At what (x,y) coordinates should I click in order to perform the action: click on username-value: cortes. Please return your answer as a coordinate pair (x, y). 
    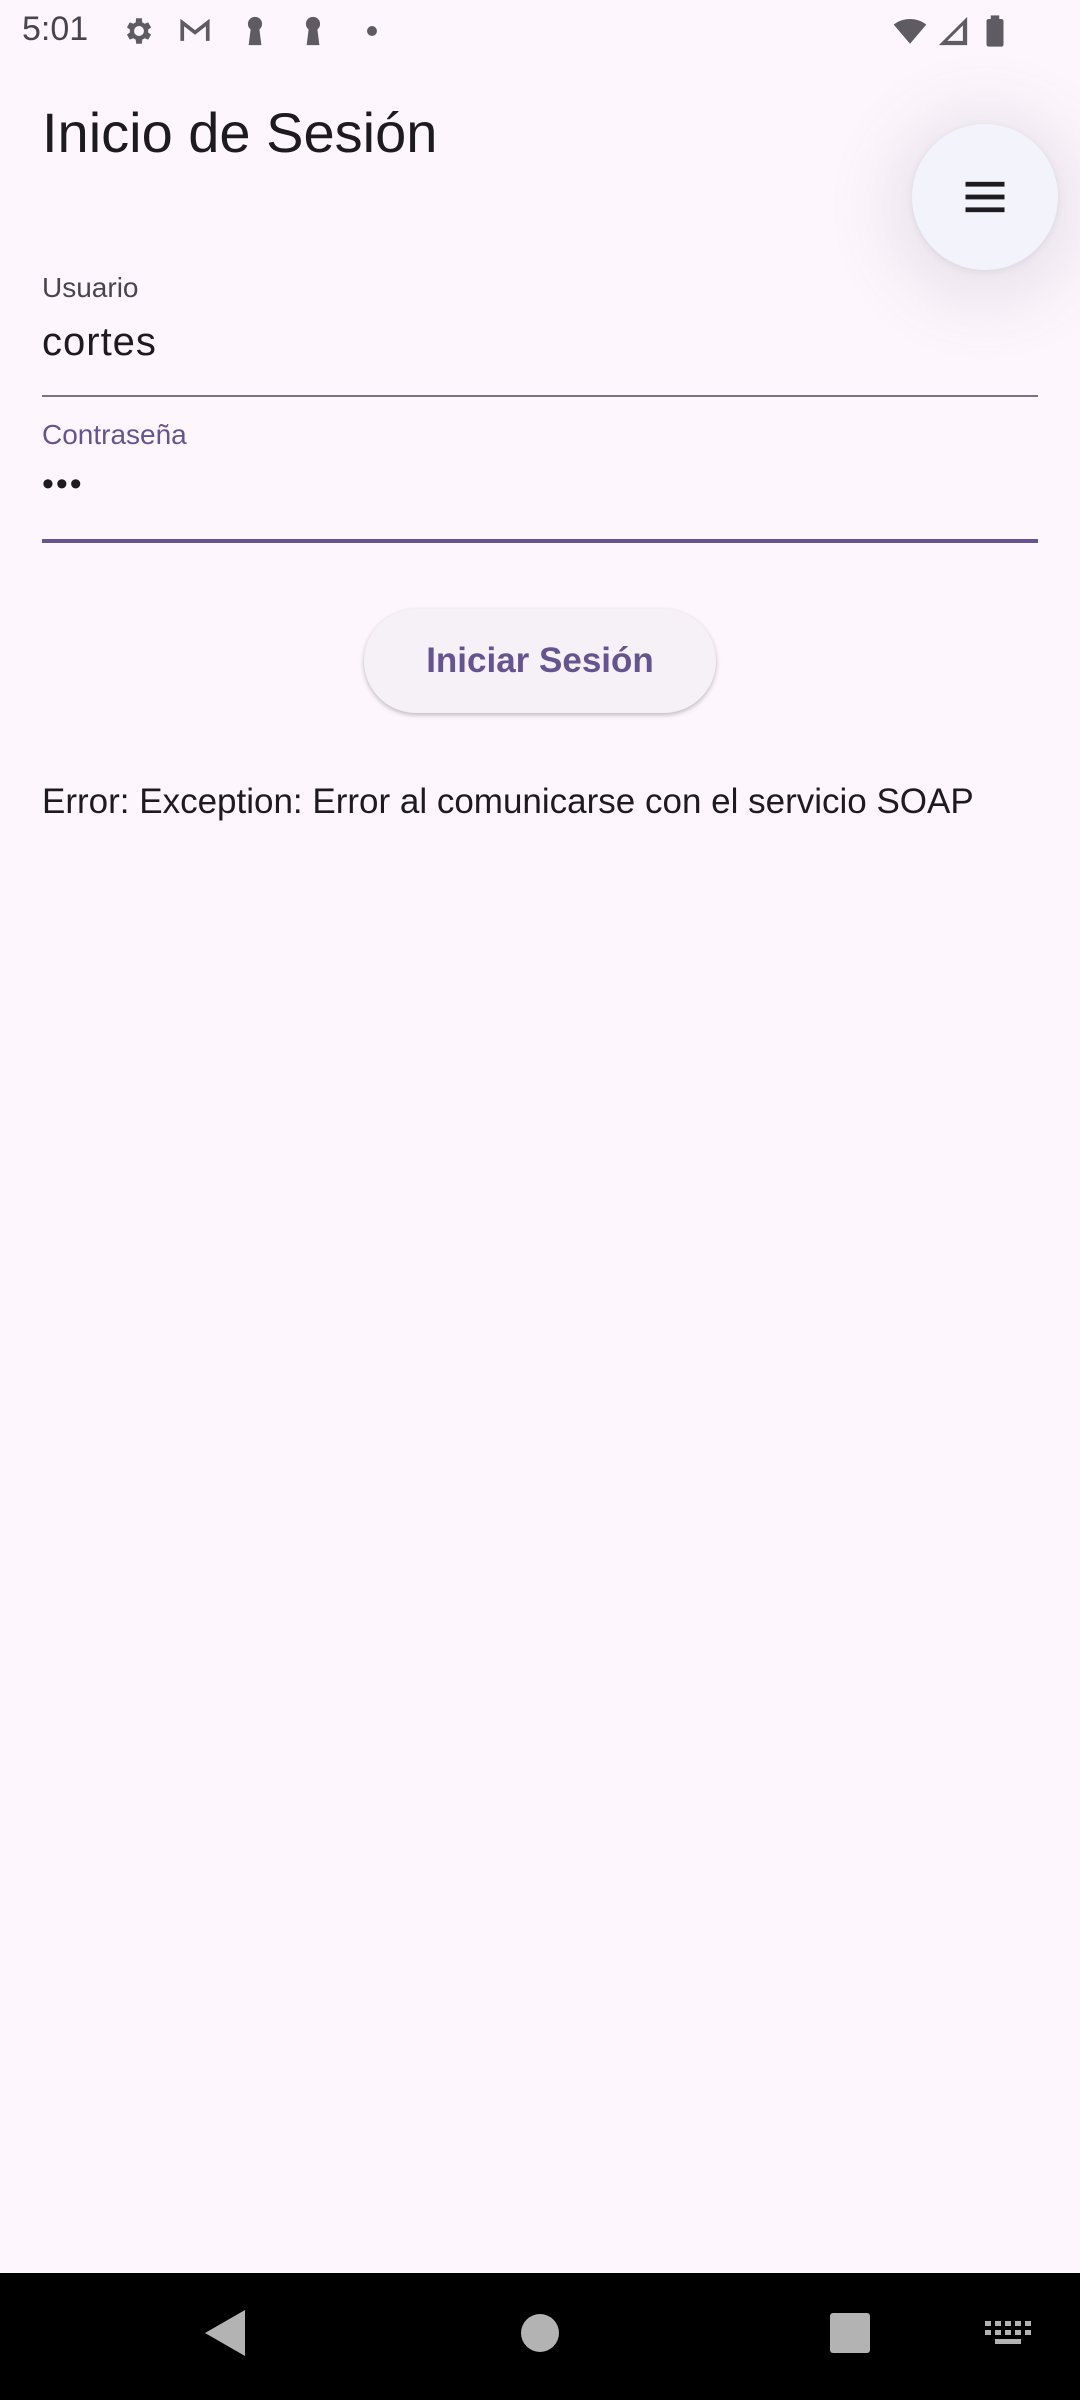
    Looking at the image, I should click on (99, 342).